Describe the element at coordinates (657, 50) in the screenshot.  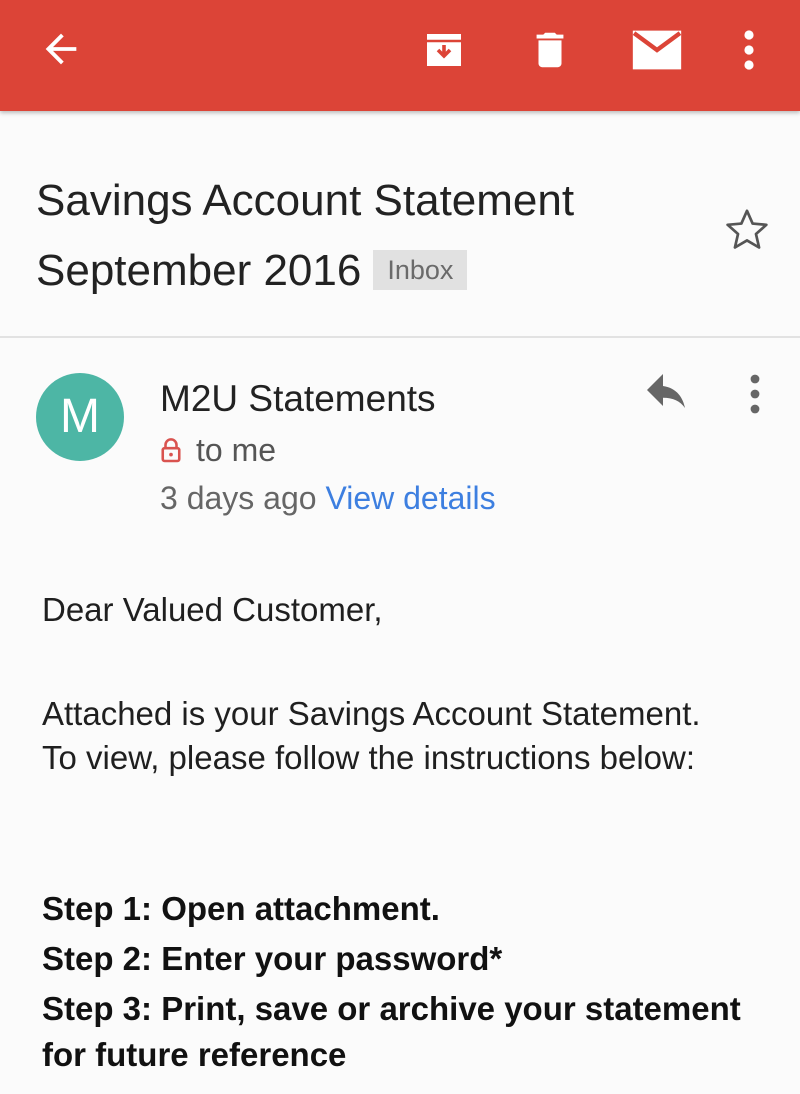
I see `mark-unread-mail-icon` at that location.